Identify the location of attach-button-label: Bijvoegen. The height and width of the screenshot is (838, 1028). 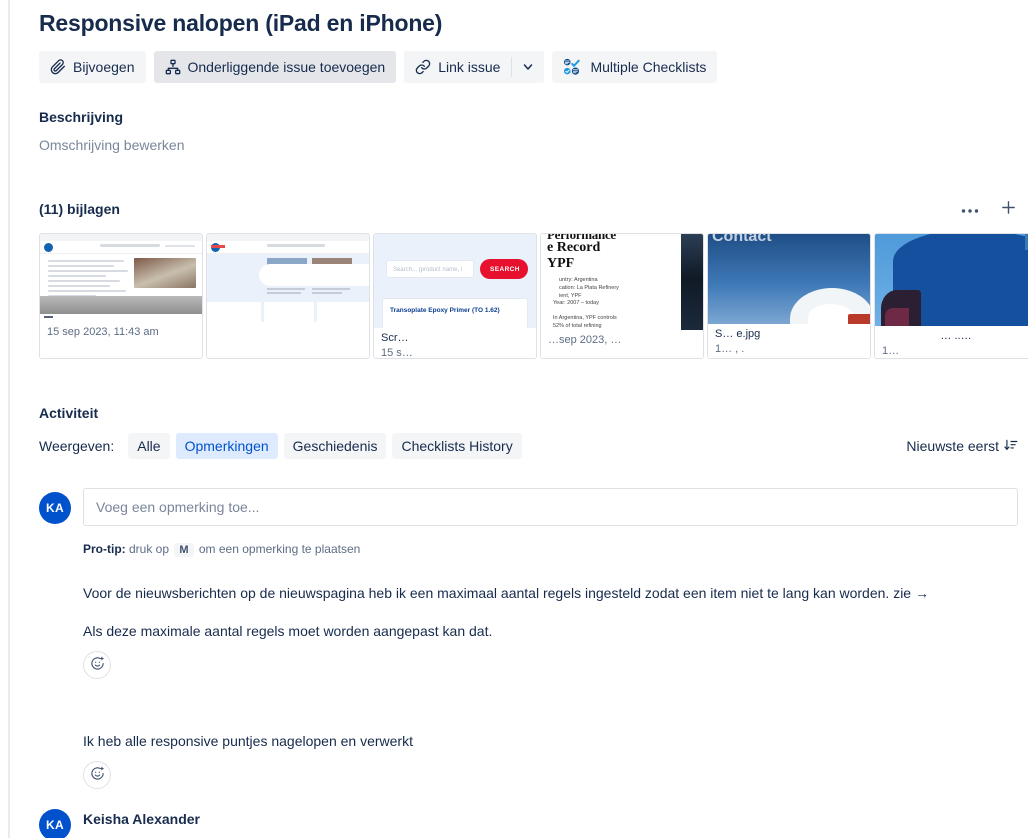
(104, 67).